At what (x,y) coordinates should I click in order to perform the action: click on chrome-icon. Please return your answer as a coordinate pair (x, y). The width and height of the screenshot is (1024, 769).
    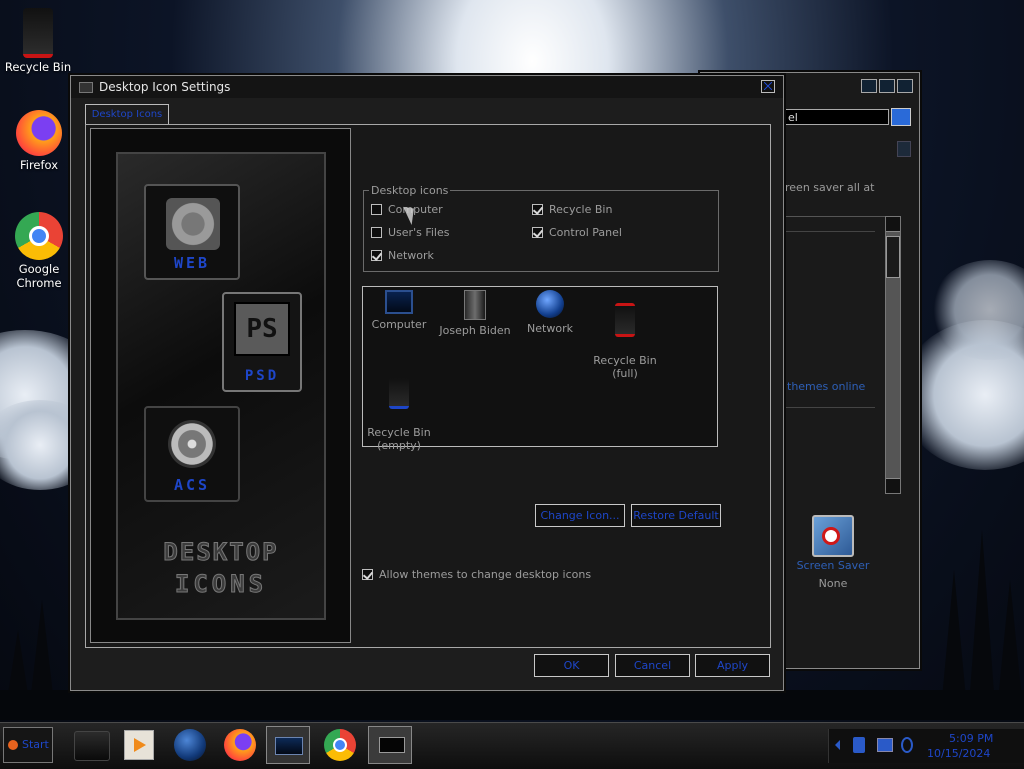
    Looking at the image, I should click on (39, 236).